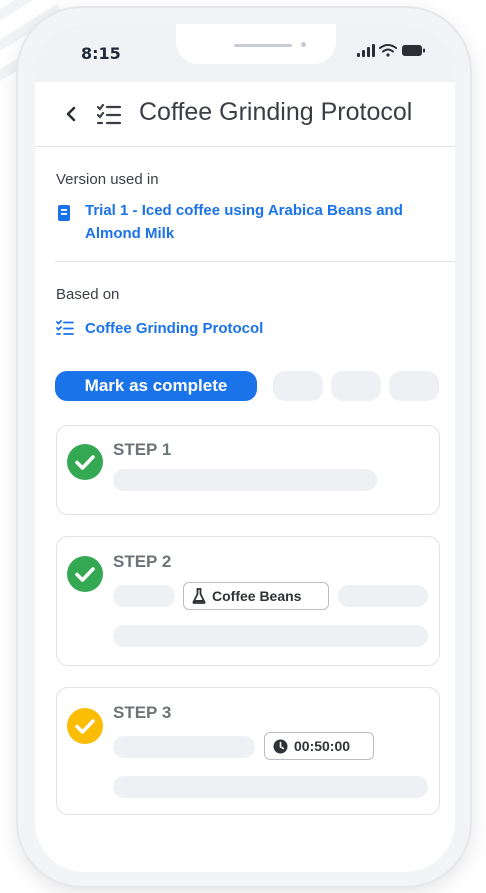 This screenshot has height=893, width=486. I want to click on check-in-progress-icon, so click(85, 726).